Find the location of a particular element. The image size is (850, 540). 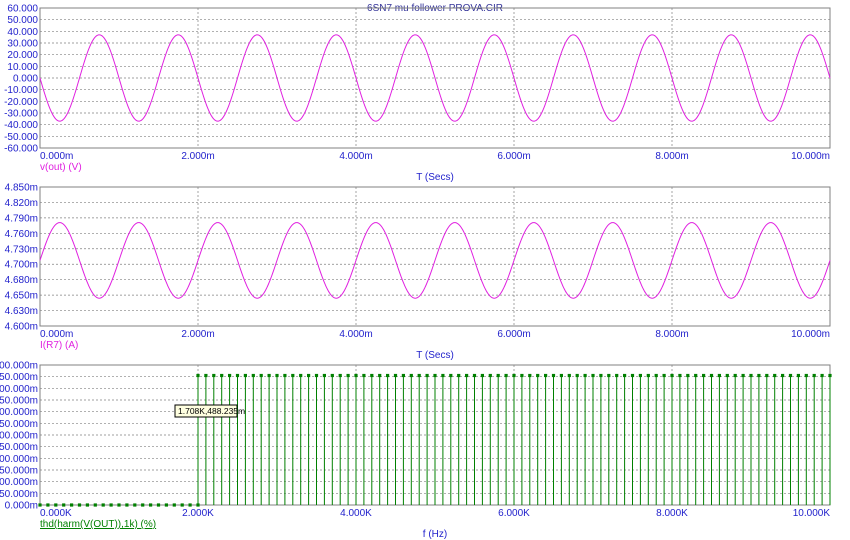

x-tick-label: 8.000K is located at coordinates (672, 513).